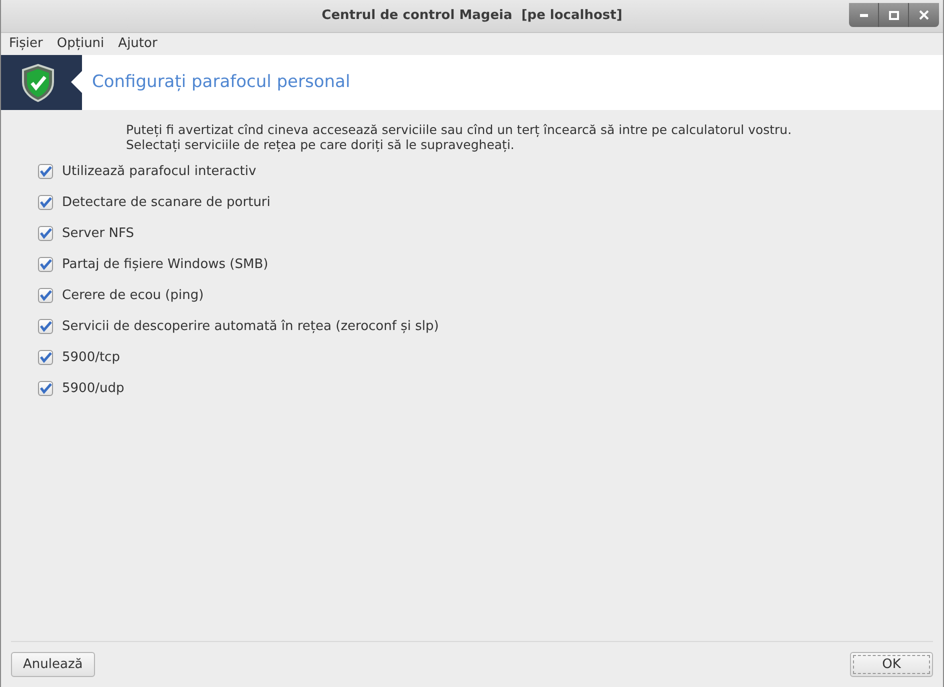 The width and height of the screenshot is (944, 687). I want to click on ok-button: OK, so click(891, 664).